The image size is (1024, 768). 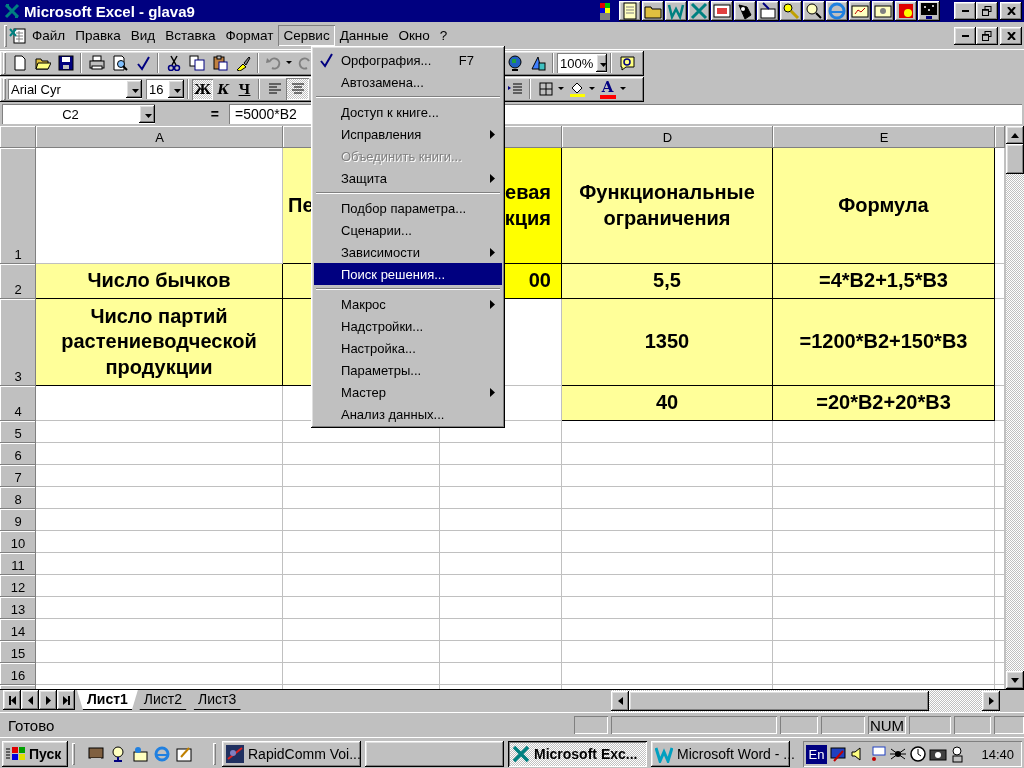 I want to click on row-header: 13, so click(x=18, y=608).